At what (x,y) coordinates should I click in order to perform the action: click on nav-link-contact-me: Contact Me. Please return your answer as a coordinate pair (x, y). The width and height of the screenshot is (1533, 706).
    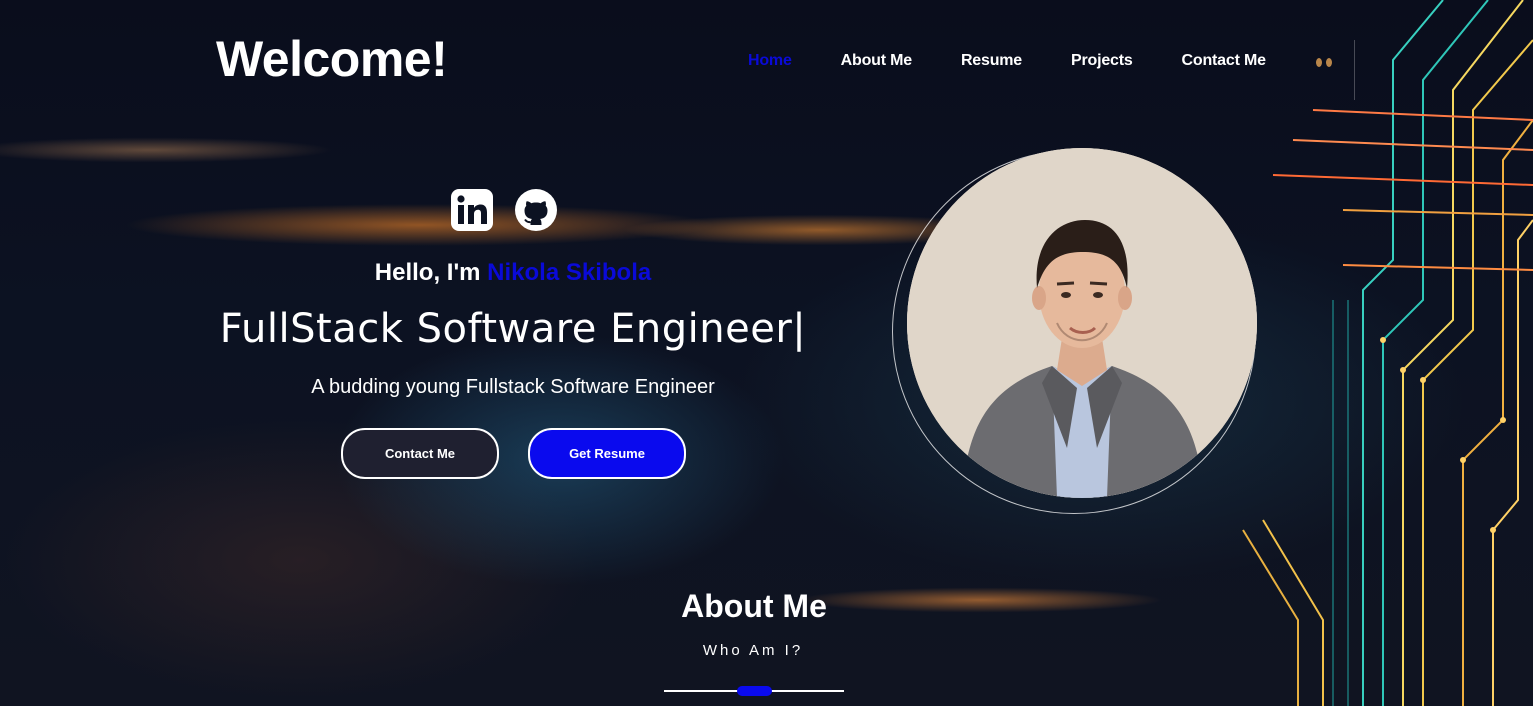
    Looking at the image, I should click on (1224, 61).